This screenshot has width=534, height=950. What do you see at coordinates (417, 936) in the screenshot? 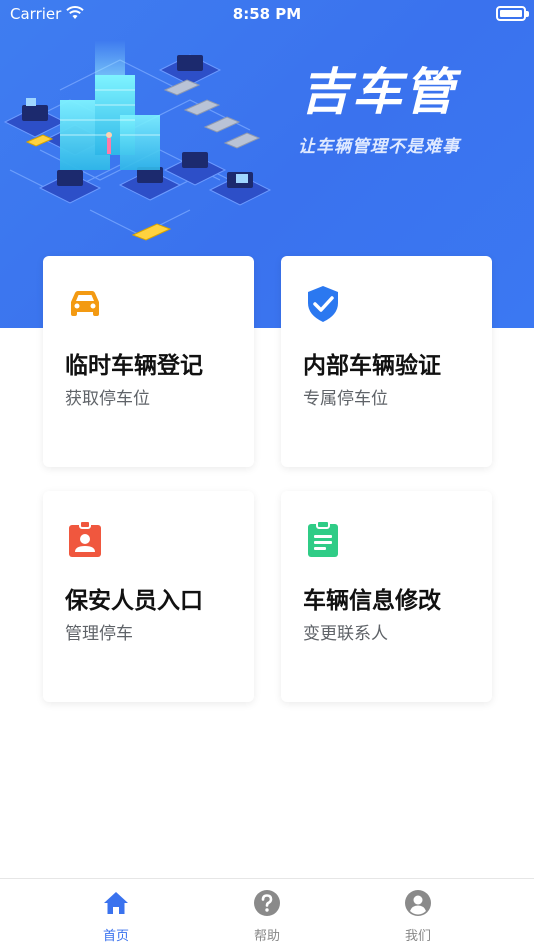
I see `tab-label: 我们` at bounding box center [417, 936].